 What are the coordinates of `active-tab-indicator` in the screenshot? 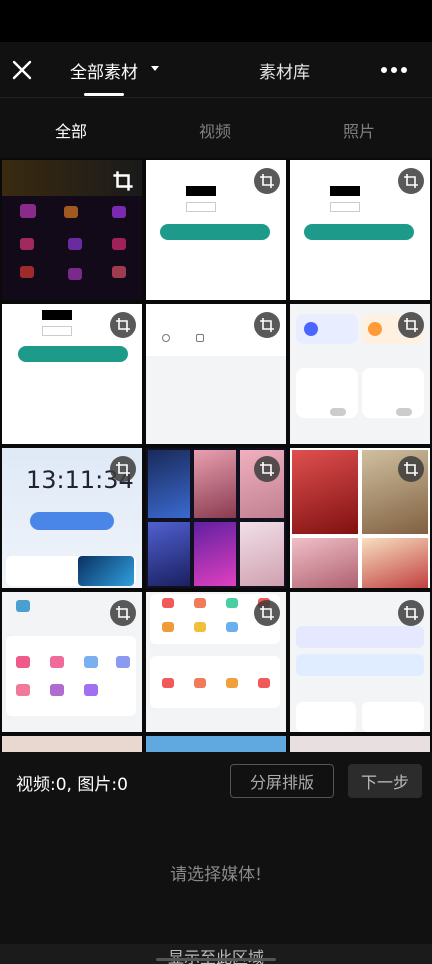 It's located at (104, 94).